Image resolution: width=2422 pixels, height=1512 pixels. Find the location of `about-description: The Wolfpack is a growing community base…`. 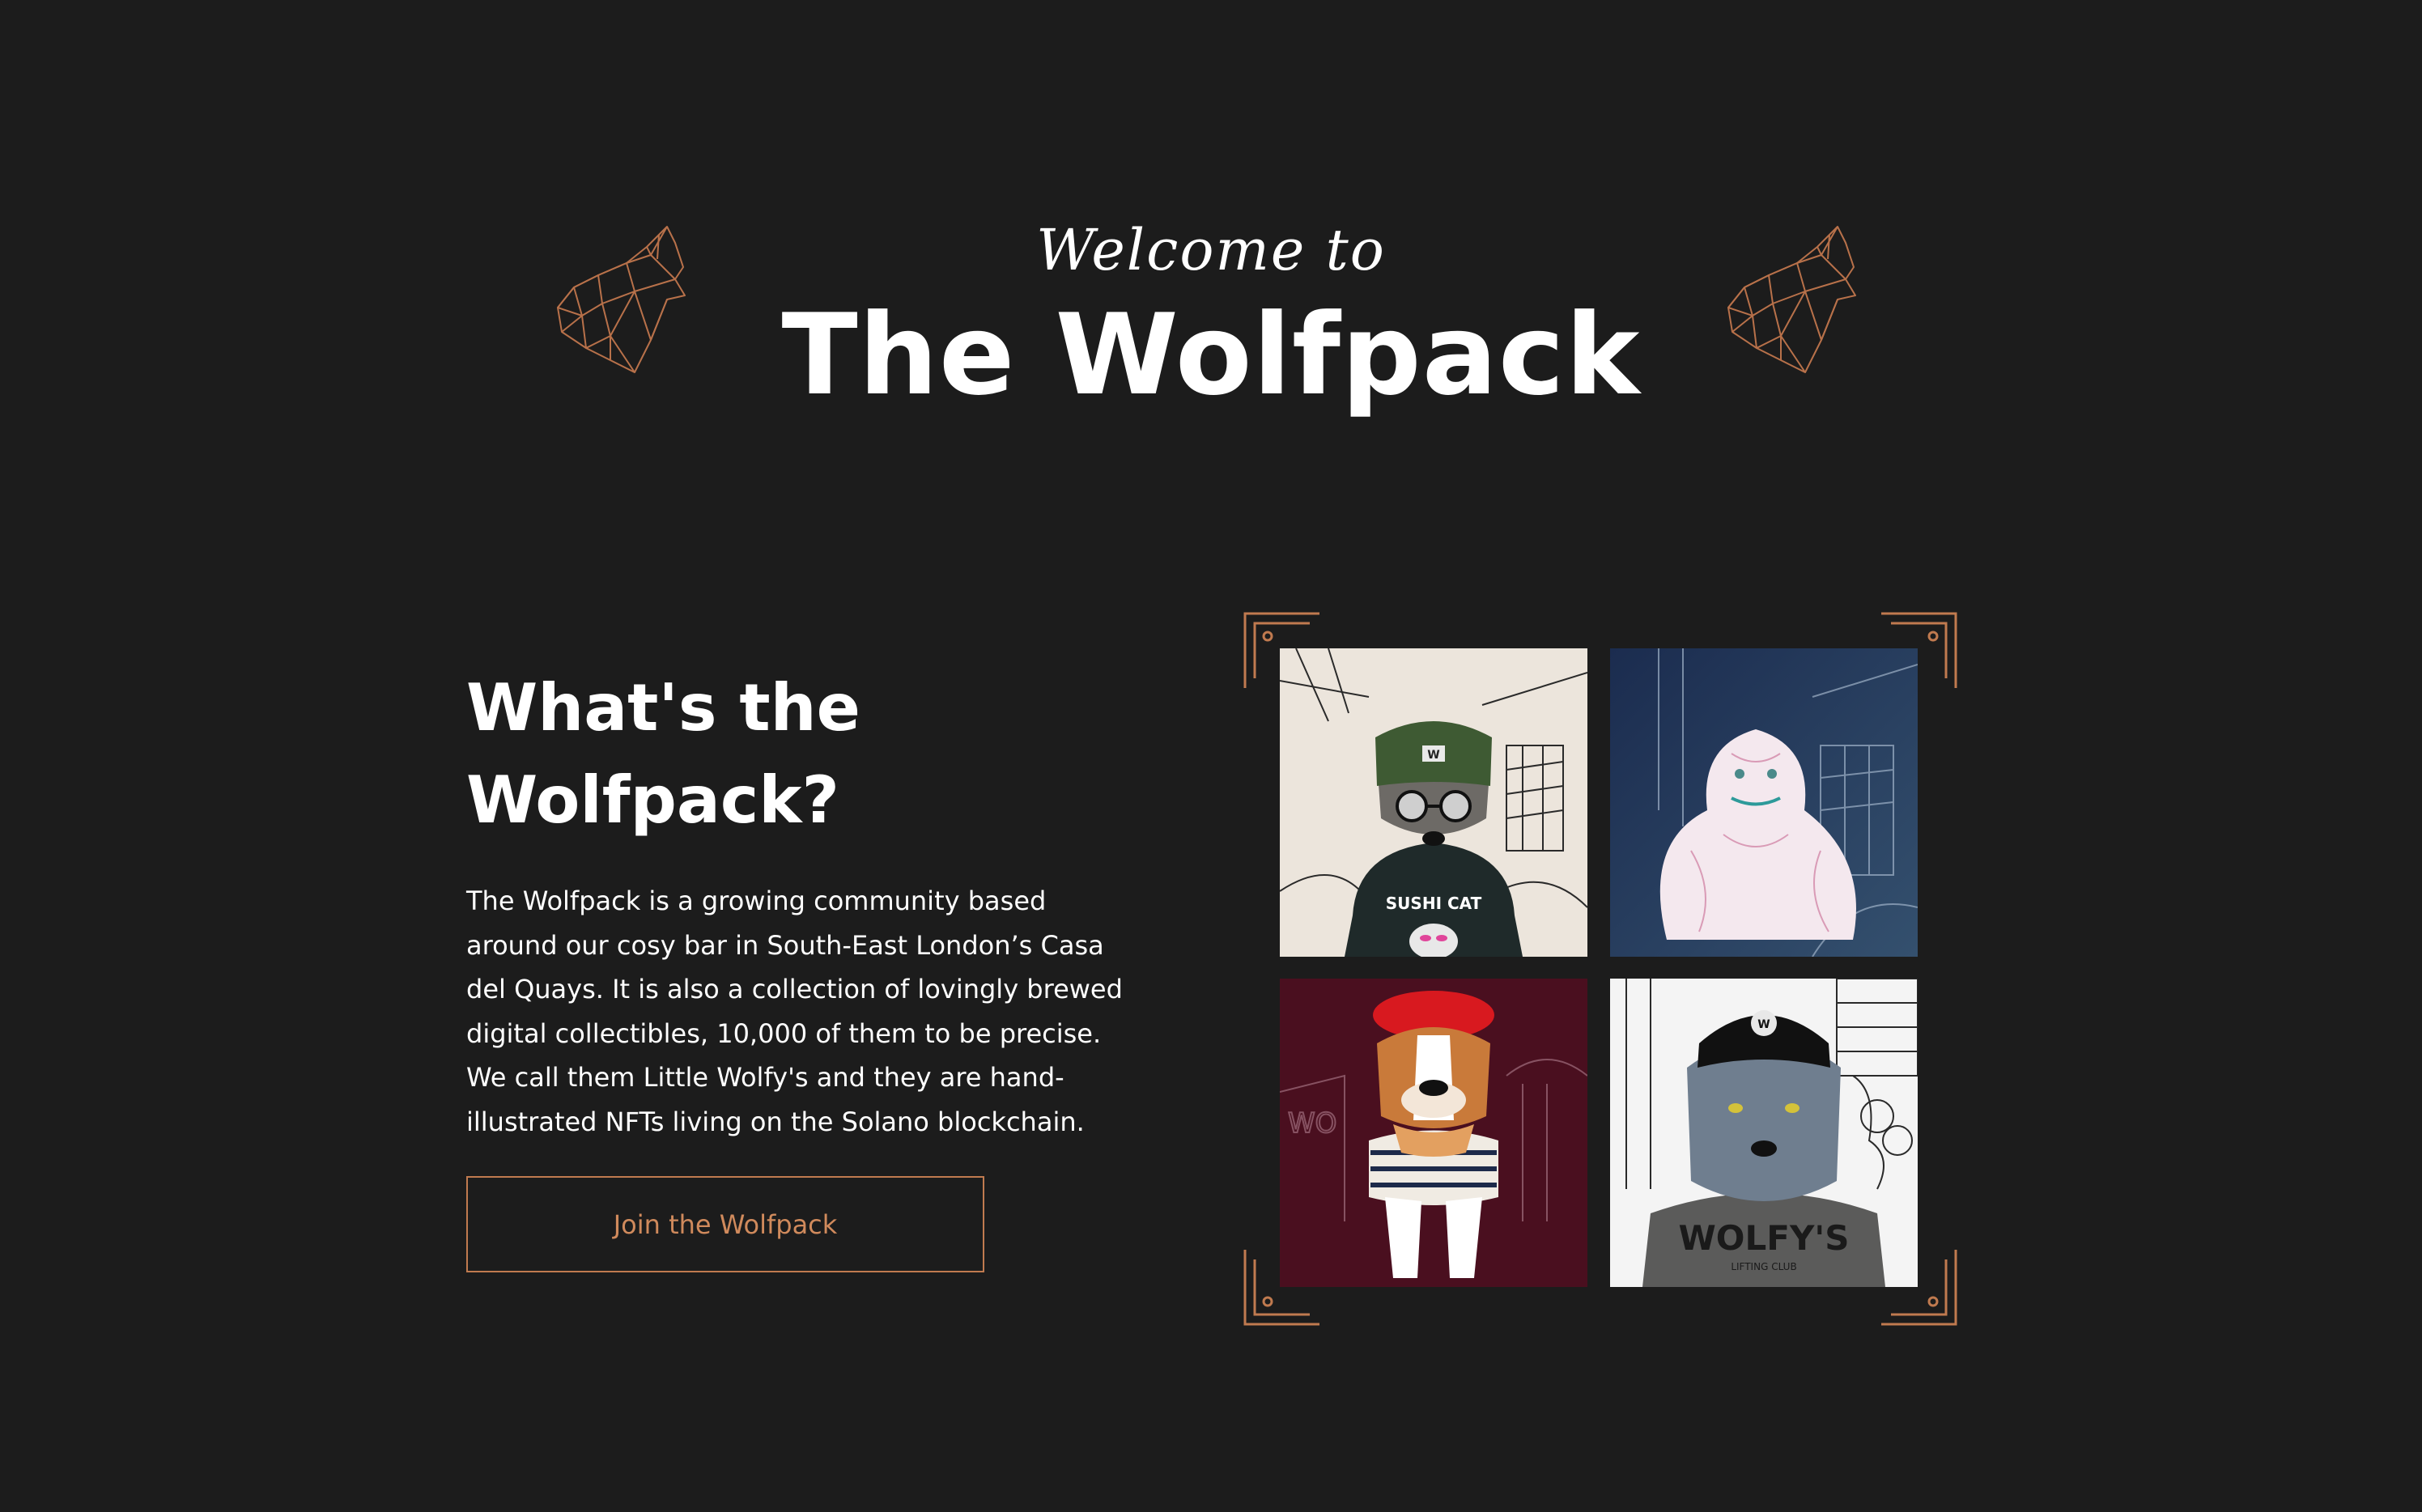

about-description: The Wolfpack is a growing community base… is located at coordinates (802, 1011).